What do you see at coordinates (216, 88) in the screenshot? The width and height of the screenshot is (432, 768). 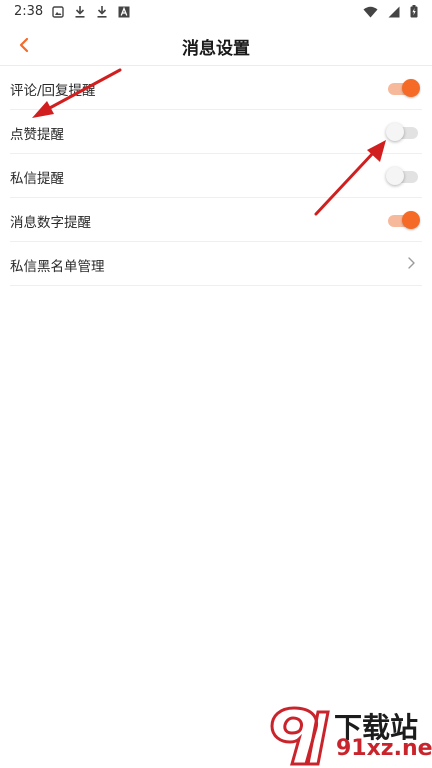 I see `setting-row-comment-reply: 评论/回复提醒` at bounding box center [216, 88].